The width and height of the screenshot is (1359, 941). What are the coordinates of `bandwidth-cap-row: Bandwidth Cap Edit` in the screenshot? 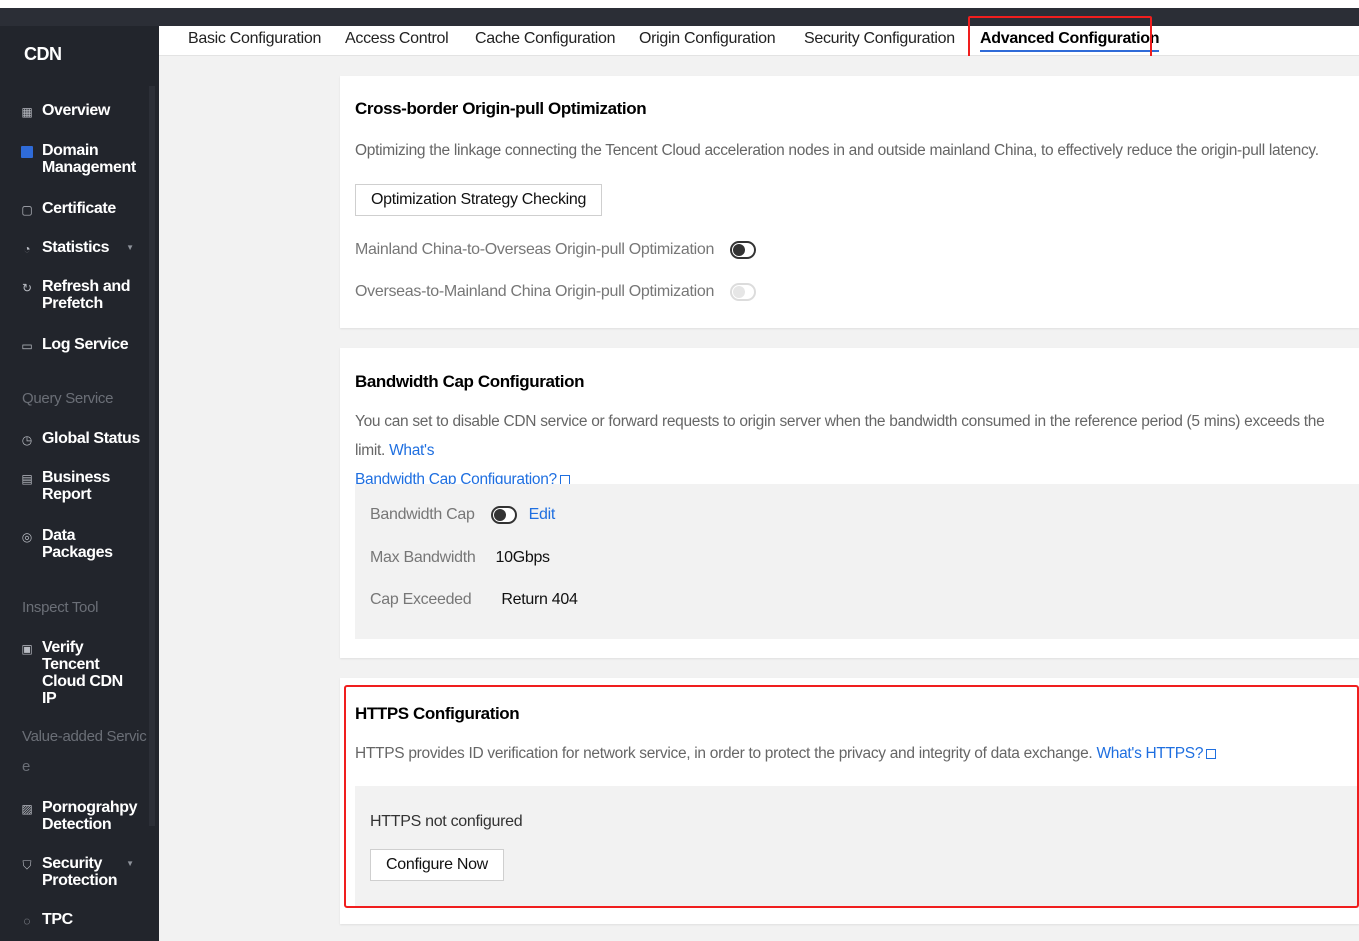 It's located at (462, 515).